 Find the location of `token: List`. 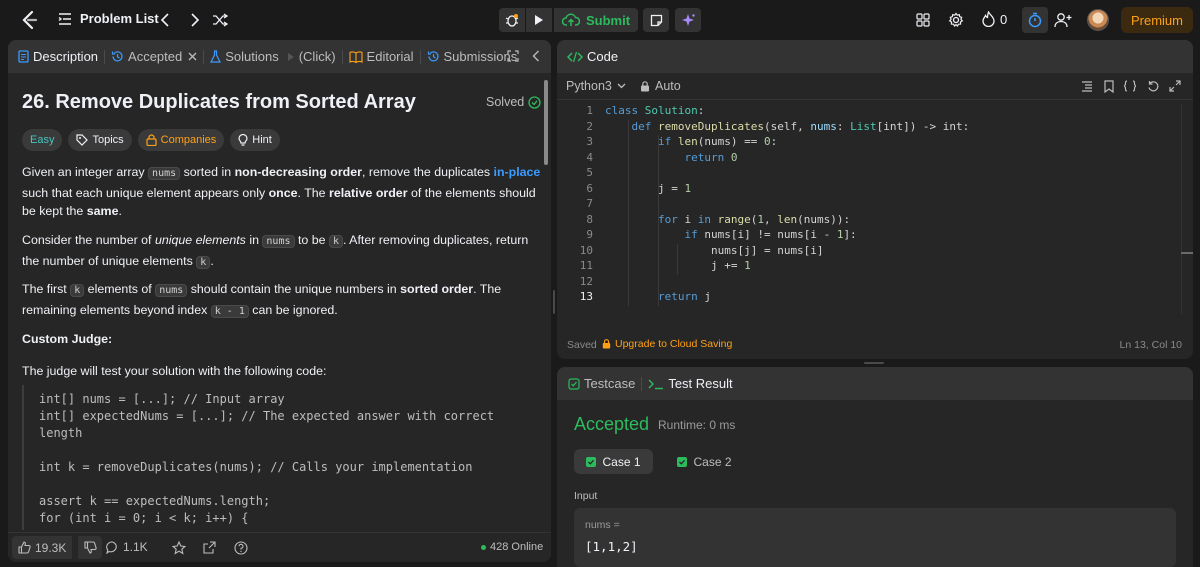

token: List is located at coordinates (863, 126).